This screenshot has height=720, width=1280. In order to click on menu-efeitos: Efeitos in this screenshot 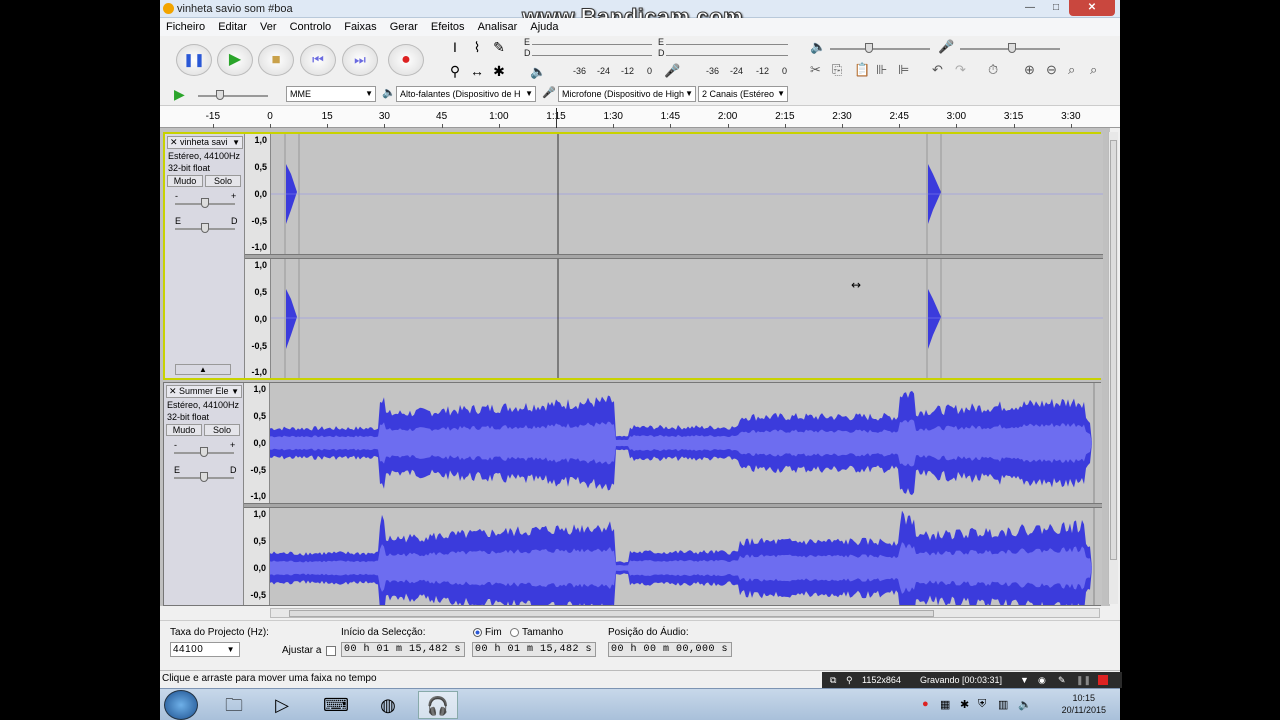, I will do `click(448, 27)`.